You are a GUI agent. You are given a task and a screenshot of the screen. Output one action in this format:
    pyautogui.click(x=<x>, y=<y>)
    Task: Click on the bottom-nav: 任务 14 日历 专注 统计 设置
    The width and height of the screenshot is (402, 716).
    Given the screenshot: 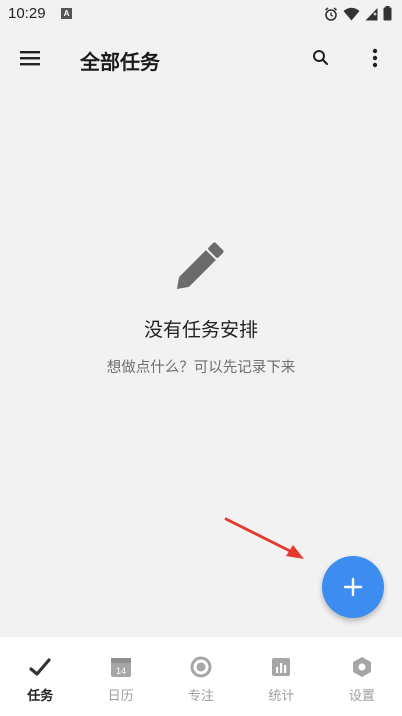 What is the action you would take?
    pyautogui.click(x=201, y=676)
    